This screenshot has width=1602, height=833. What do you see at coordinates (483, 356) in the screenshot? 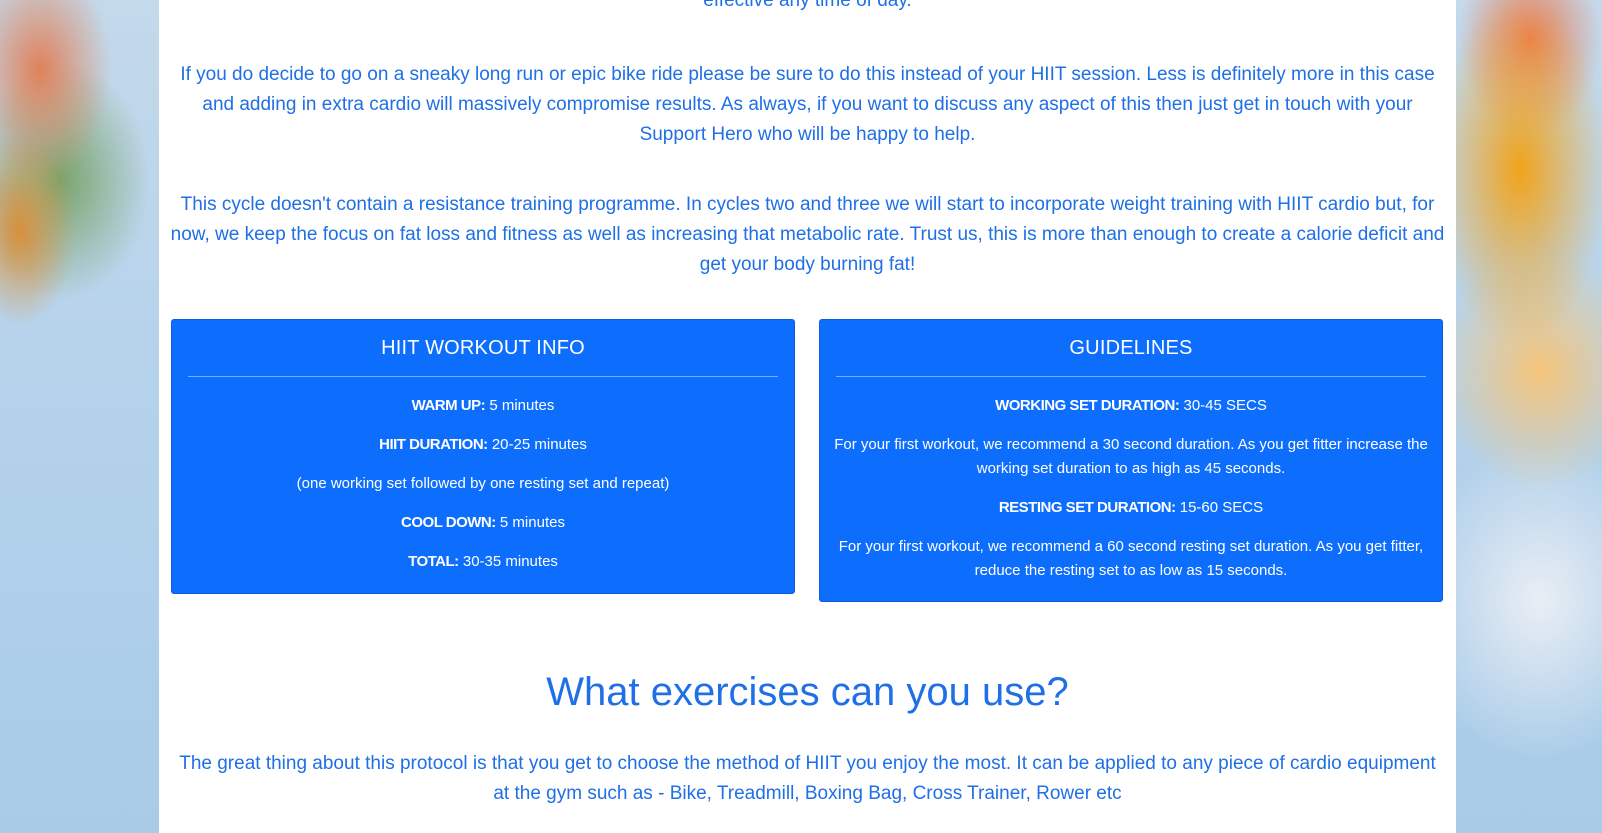
I see `card-title: HIIT WORKOUT INFO` at bounding box center [483, 356].